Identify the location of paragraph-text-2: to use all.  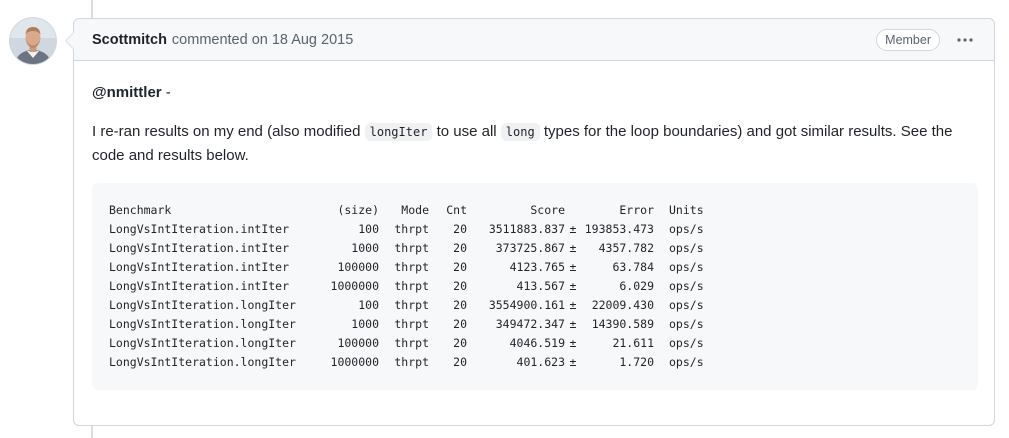
(466, 131).